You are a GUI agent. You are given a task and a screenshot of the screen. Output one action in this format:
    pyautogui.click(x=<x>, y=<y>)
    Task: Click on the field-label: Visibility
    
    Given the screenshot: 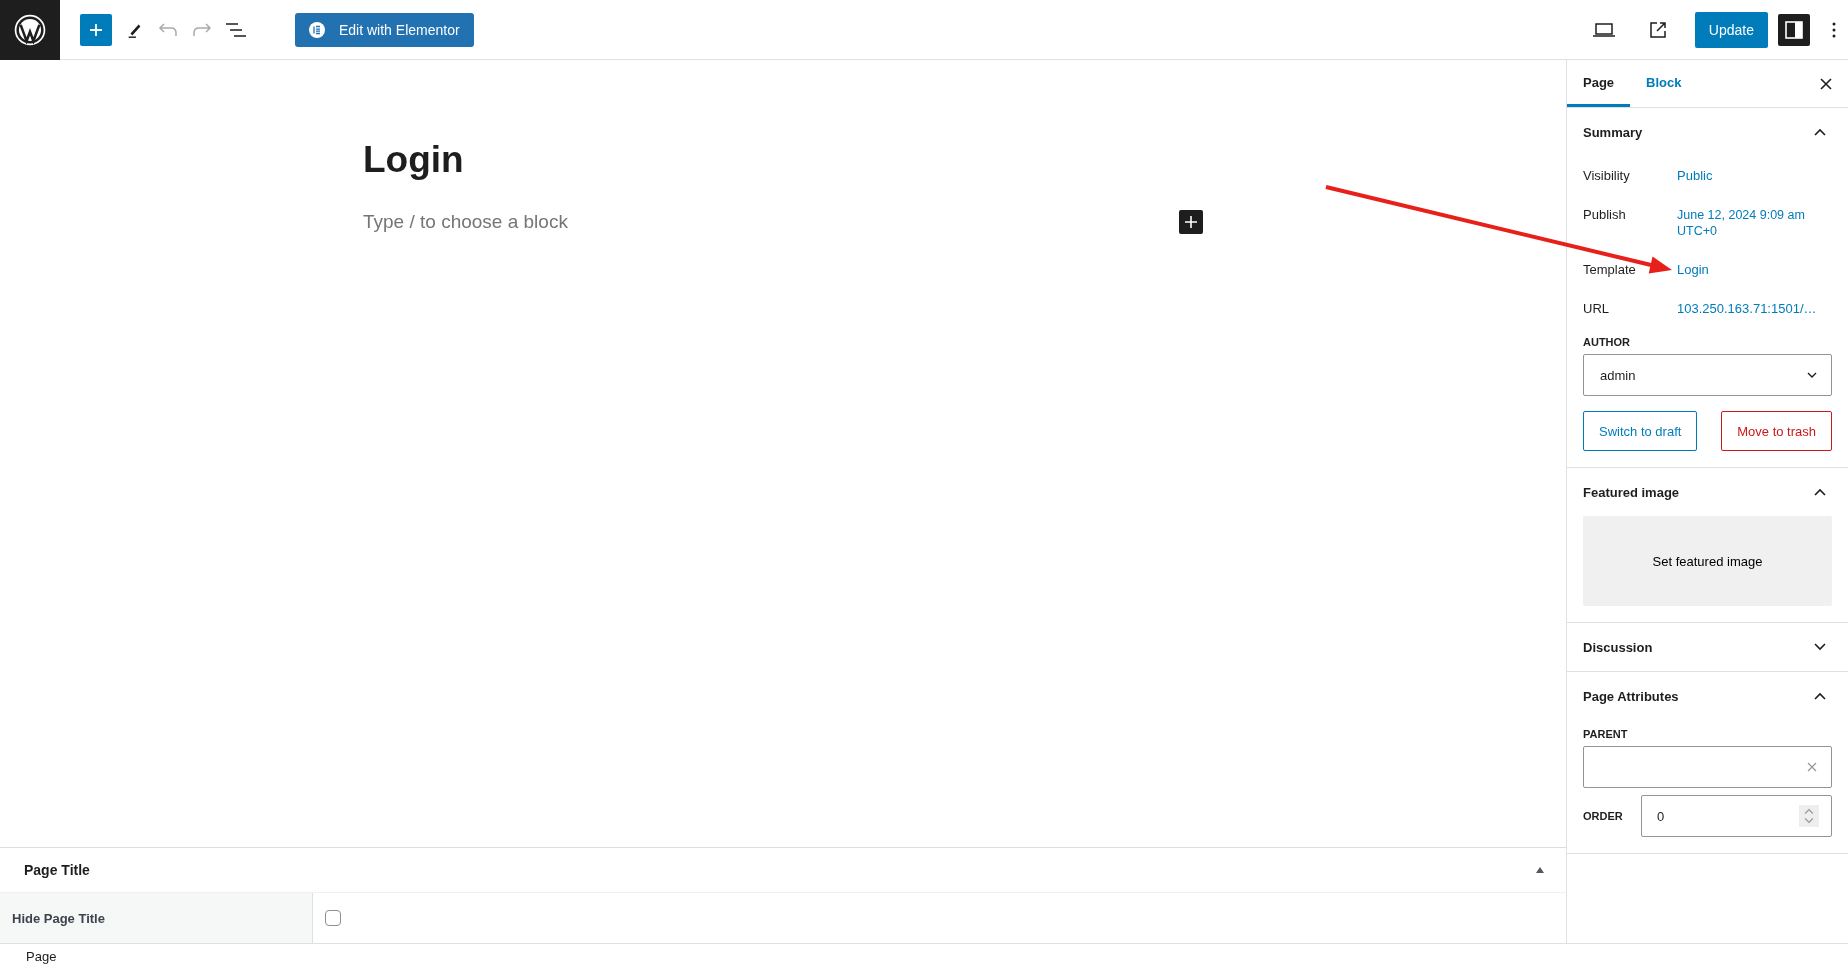 What is the action you would take?
    pyautogui.click(x=1607, y=175)
    